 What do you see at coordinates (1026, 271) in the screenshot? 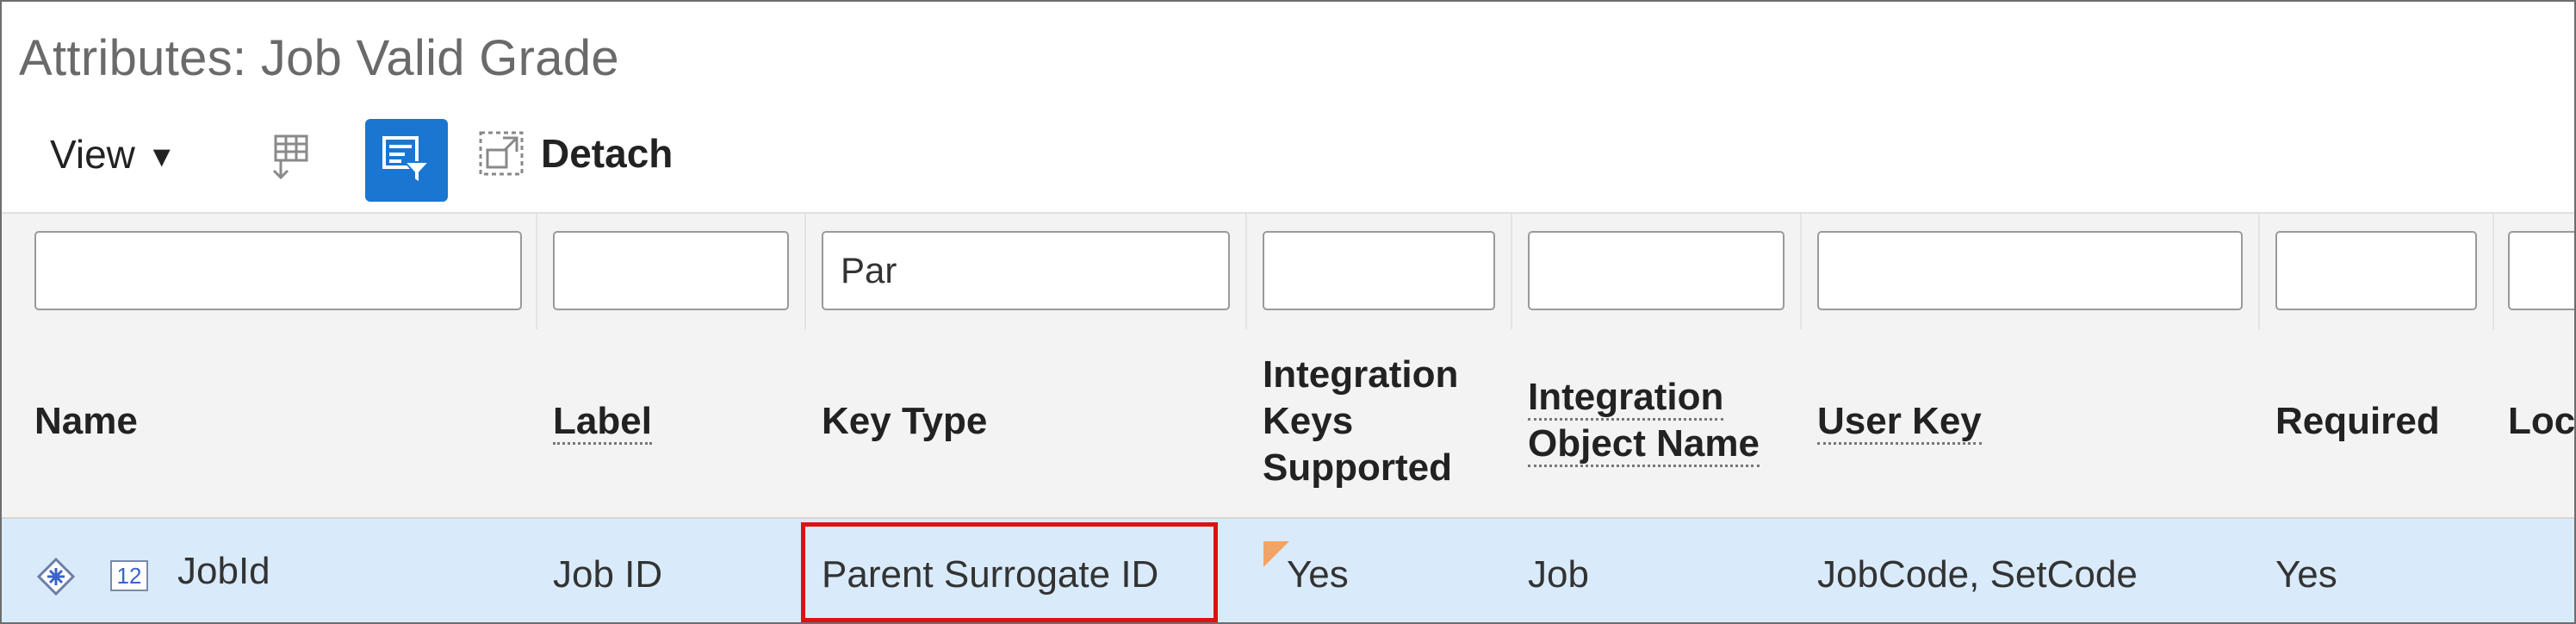
I see `key-type-filter-input` at bounding box center [1026, 271].